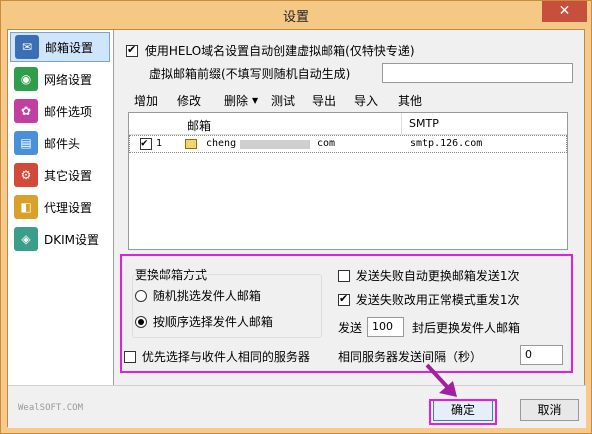 Image resolution: width=592 pixels, height=434 pixels. I want to click on mailbox-toolbar: 增加 修改 删除 ▼ 测试 导出 导入 其他, so click(348, 100).